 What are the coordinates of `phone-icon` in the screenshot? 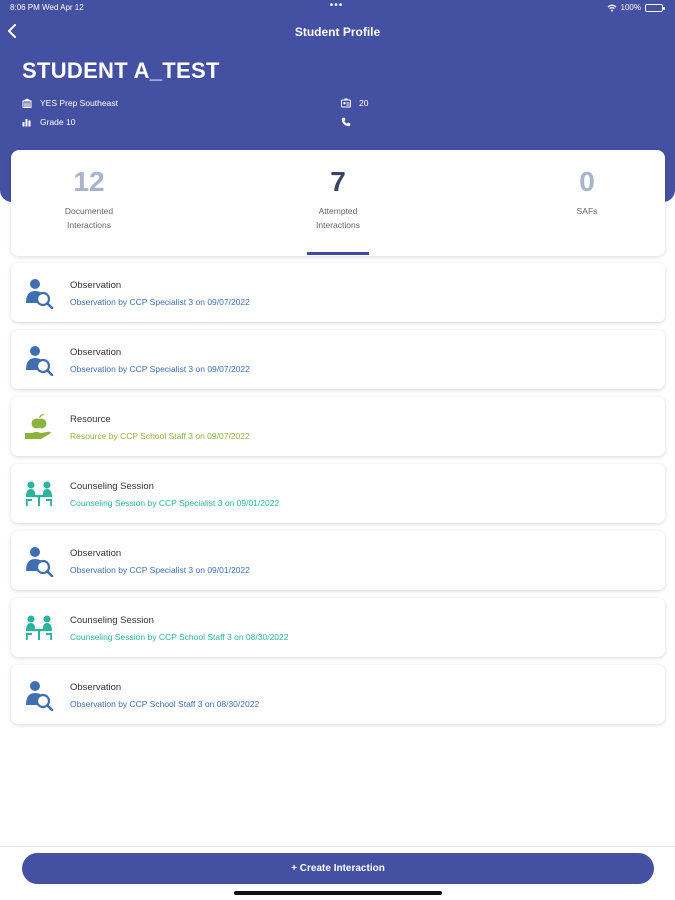 It's located at (346, 122).